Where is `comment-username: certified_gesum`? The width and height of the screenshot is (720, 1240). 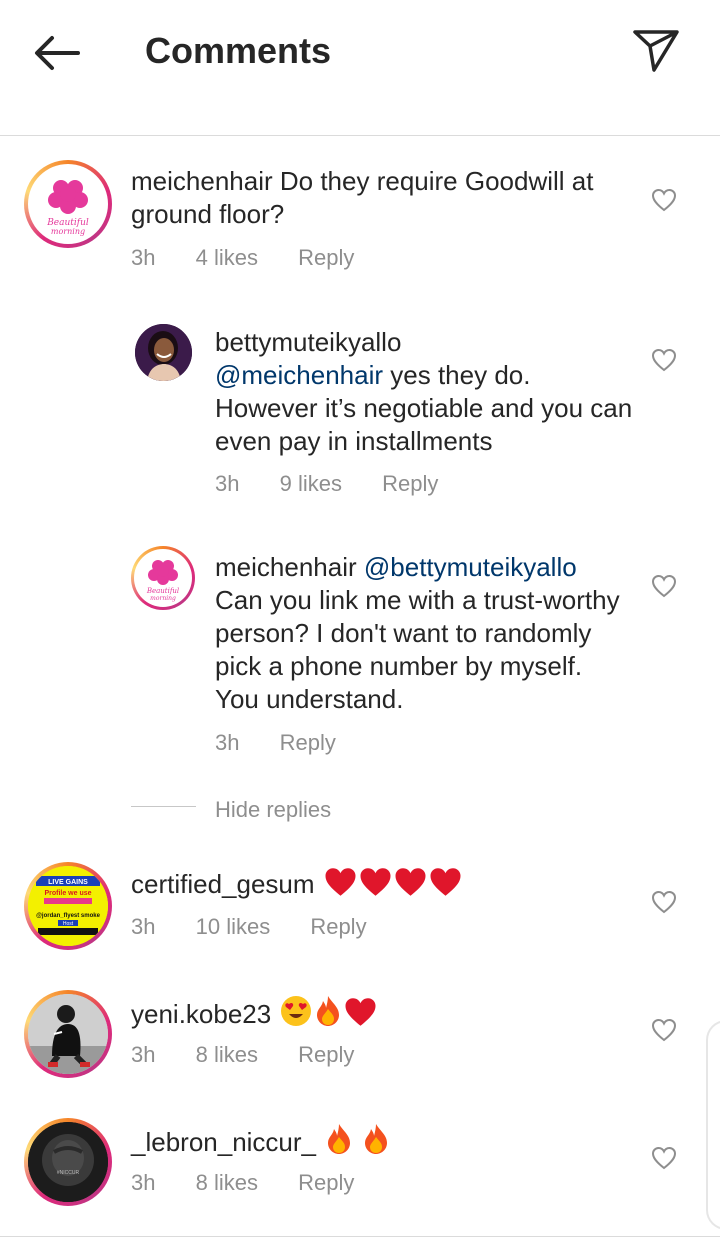
comment-username: certified_gesum is located at coordinates (223, 884).